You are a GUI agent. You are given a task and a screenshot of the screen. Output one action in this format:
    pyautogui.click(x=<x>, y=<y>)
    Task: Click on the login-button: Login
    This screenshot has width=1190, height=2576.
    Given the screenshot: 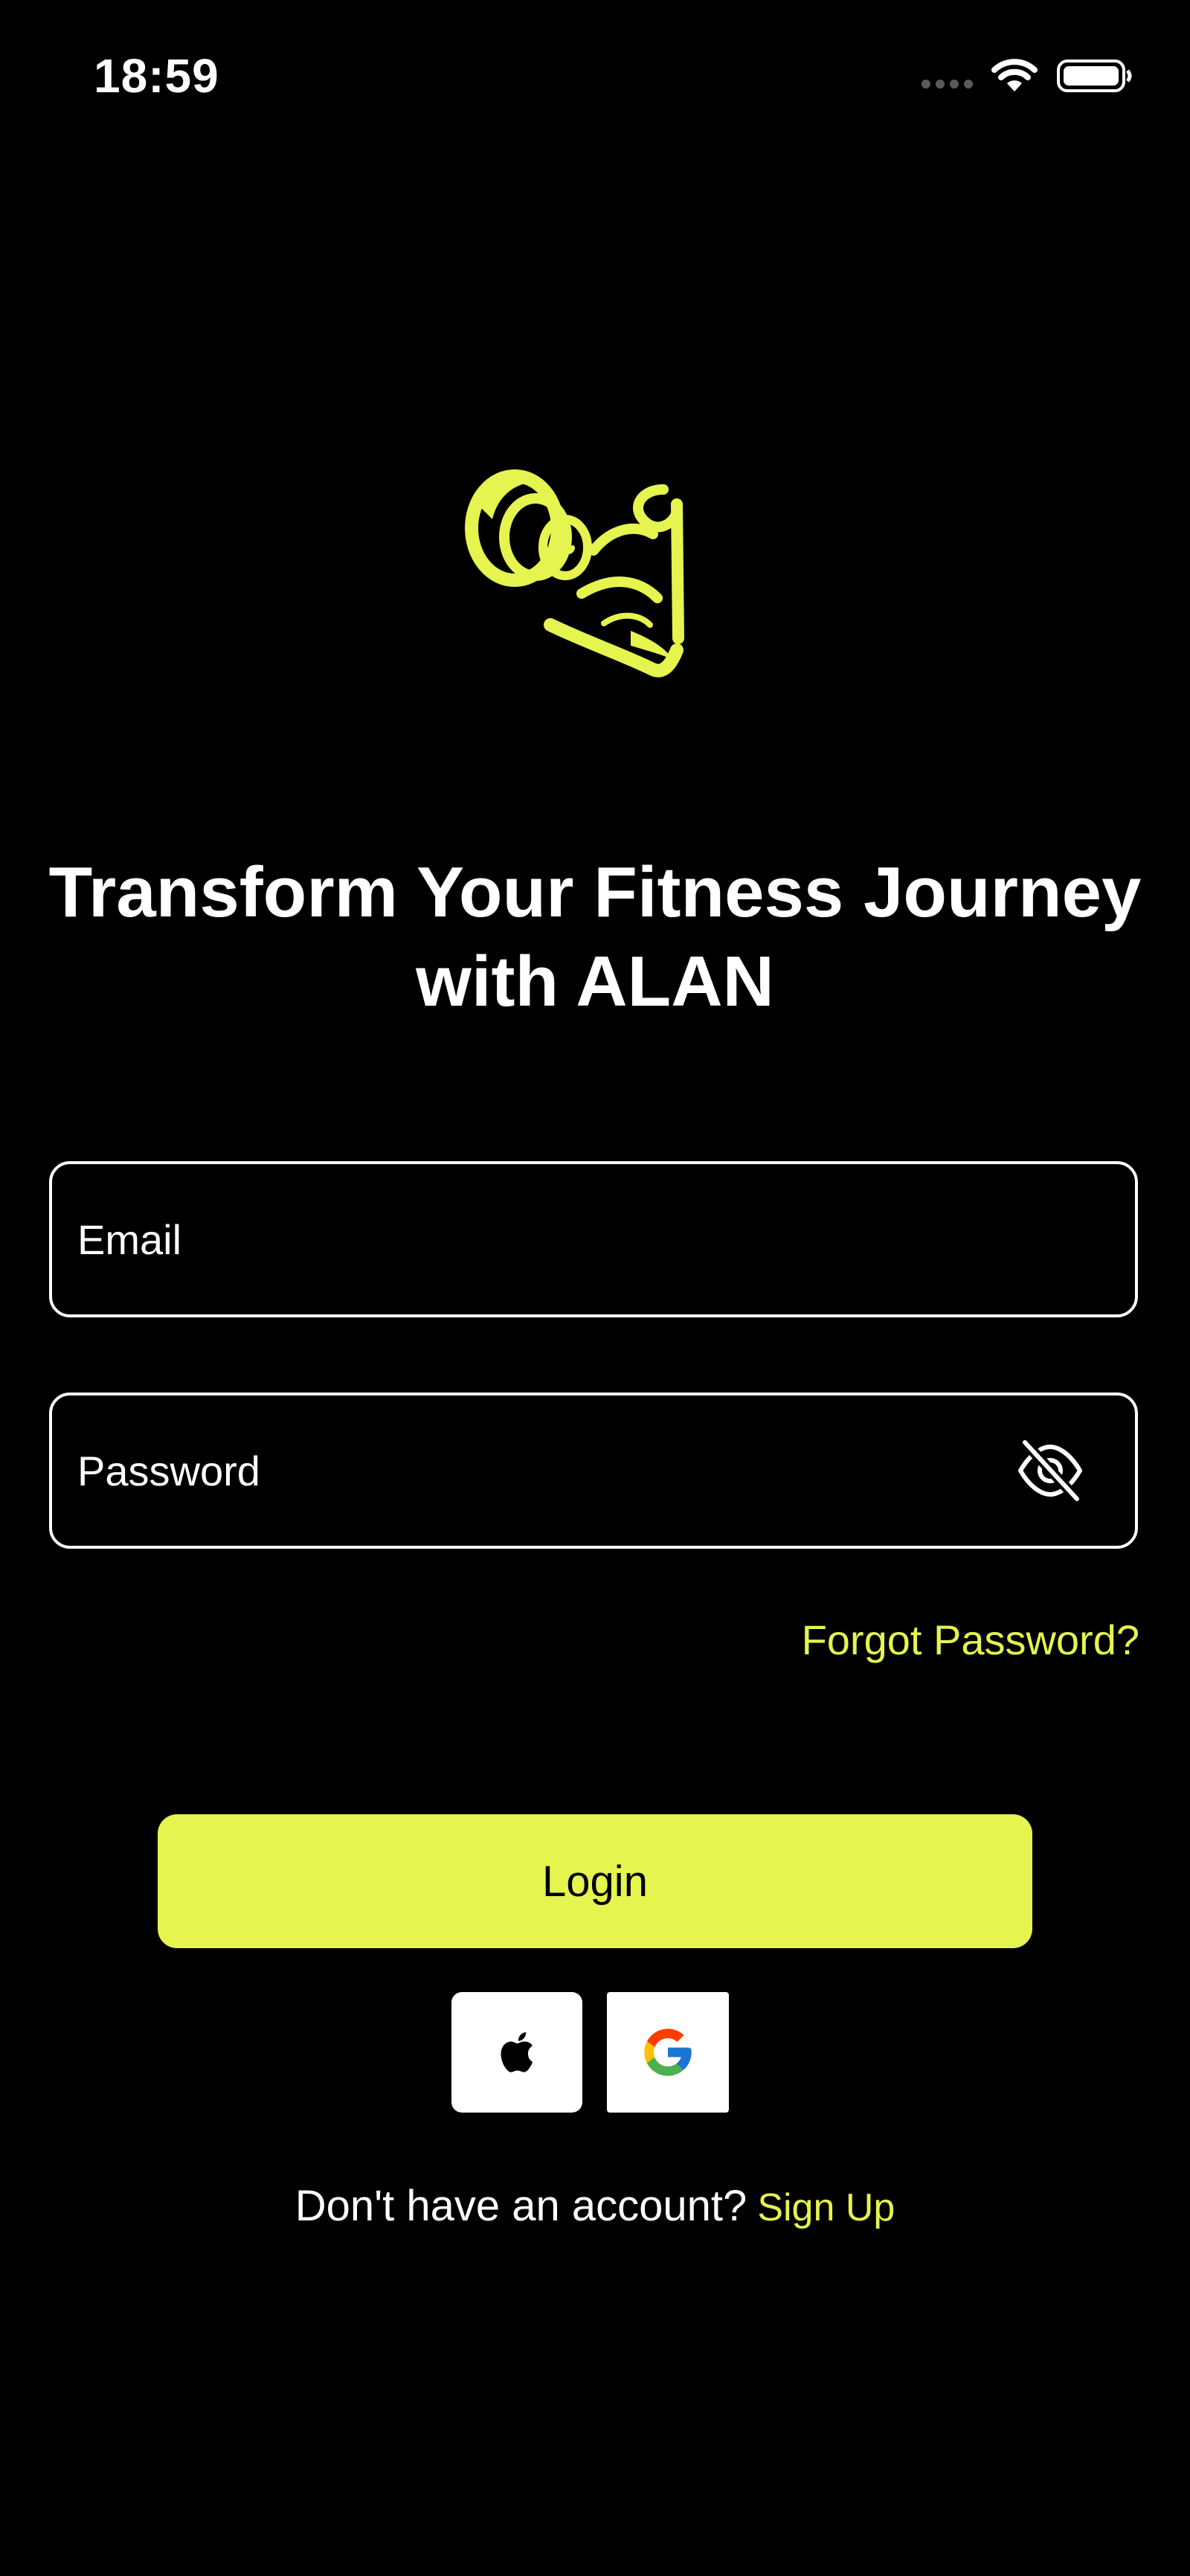 What is the action you would take?
    pyautogui.click(x=595, y=1881)
    